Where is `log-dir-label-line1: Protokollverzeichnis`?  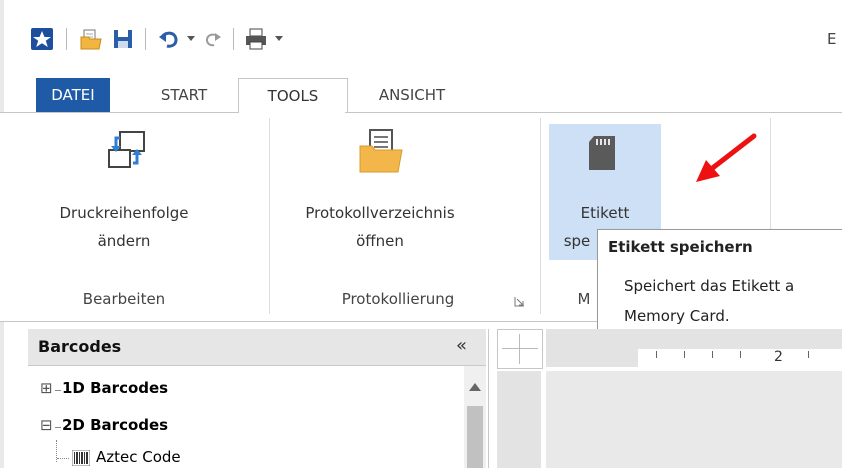 log-dir-label-line1: Protokollverzeichnis is located at coordinates (380, 213).